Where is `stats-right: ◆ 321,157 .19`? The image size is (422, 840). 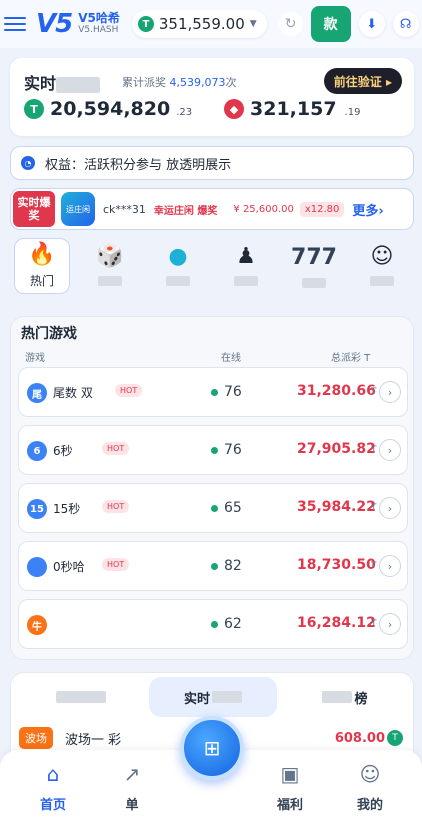 stats-right: ◆ 321,157 .19 is located at coordinates (292, 109).